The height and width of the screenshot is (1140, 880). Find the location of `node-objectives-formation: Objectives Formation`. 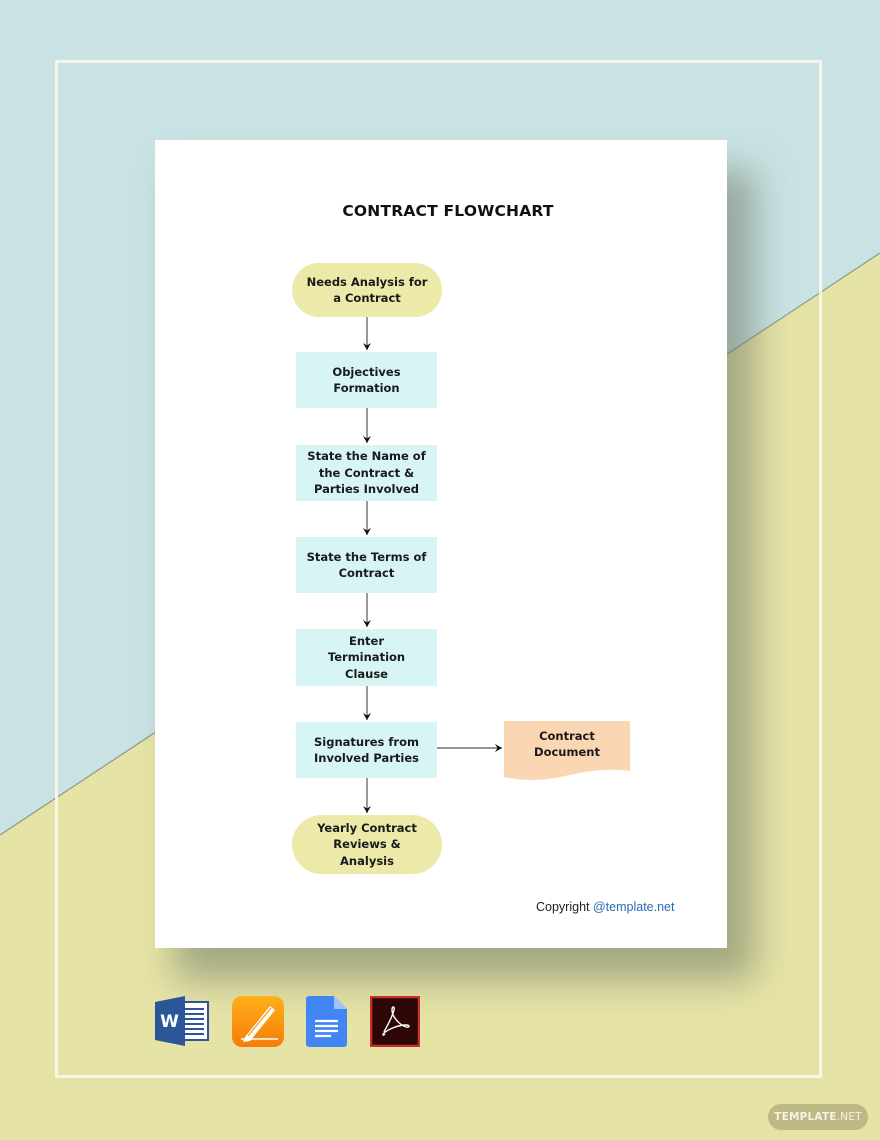

node-objectives-formation: Objectives Formation is located at coordinates (366, 380).